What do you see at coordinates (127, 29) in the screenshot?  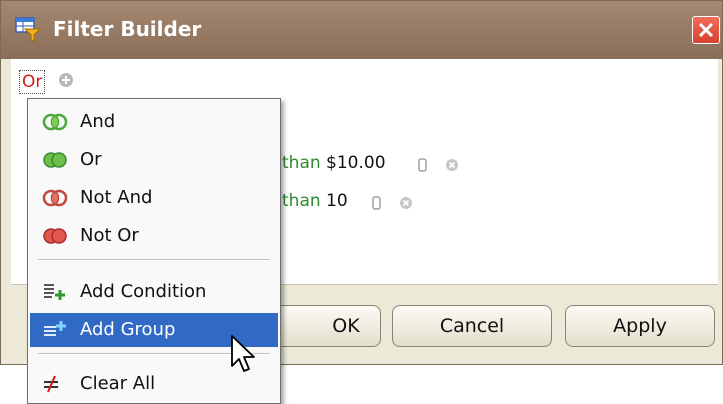 I see `window-title: Filter Builder` at bounding box center [127, 29].